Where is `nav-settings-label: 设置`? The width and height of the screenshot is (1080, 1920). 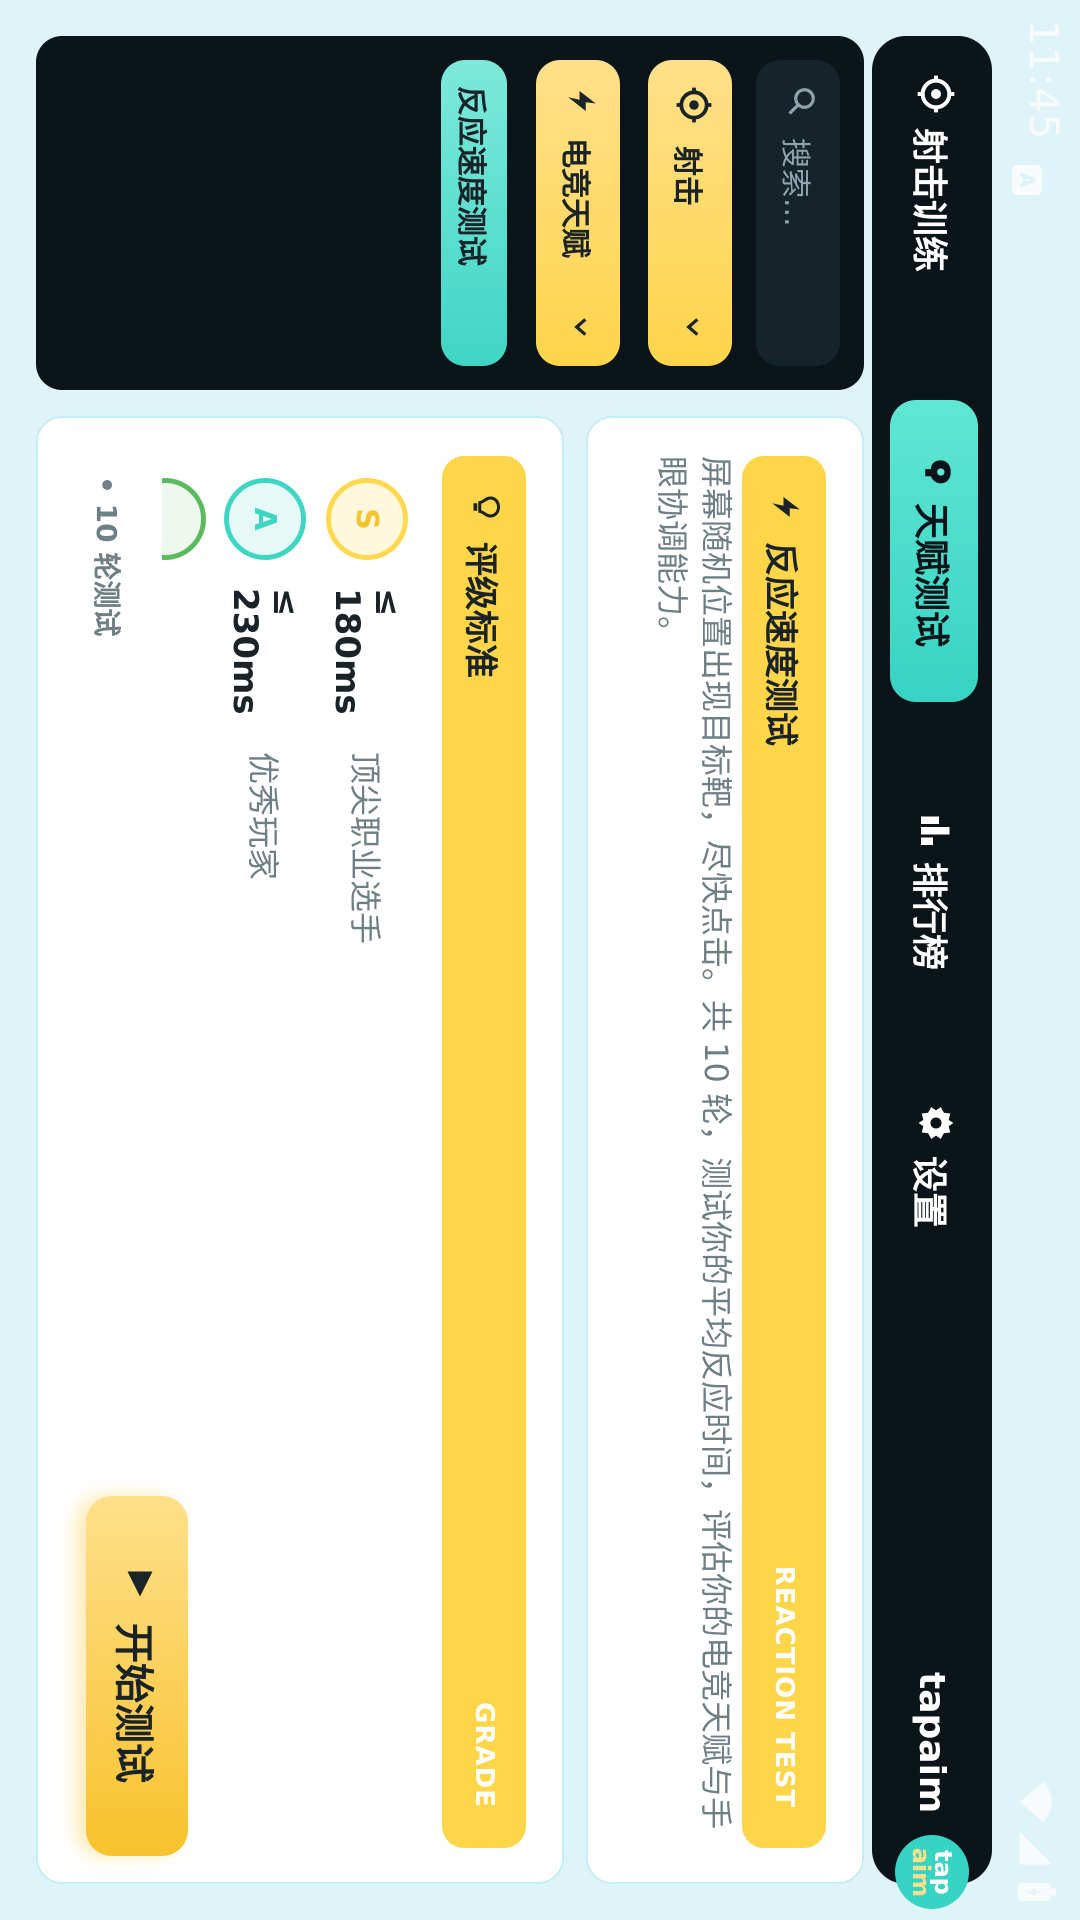
nav-settings-label: 设置 is located at coordinates (928, 1192).